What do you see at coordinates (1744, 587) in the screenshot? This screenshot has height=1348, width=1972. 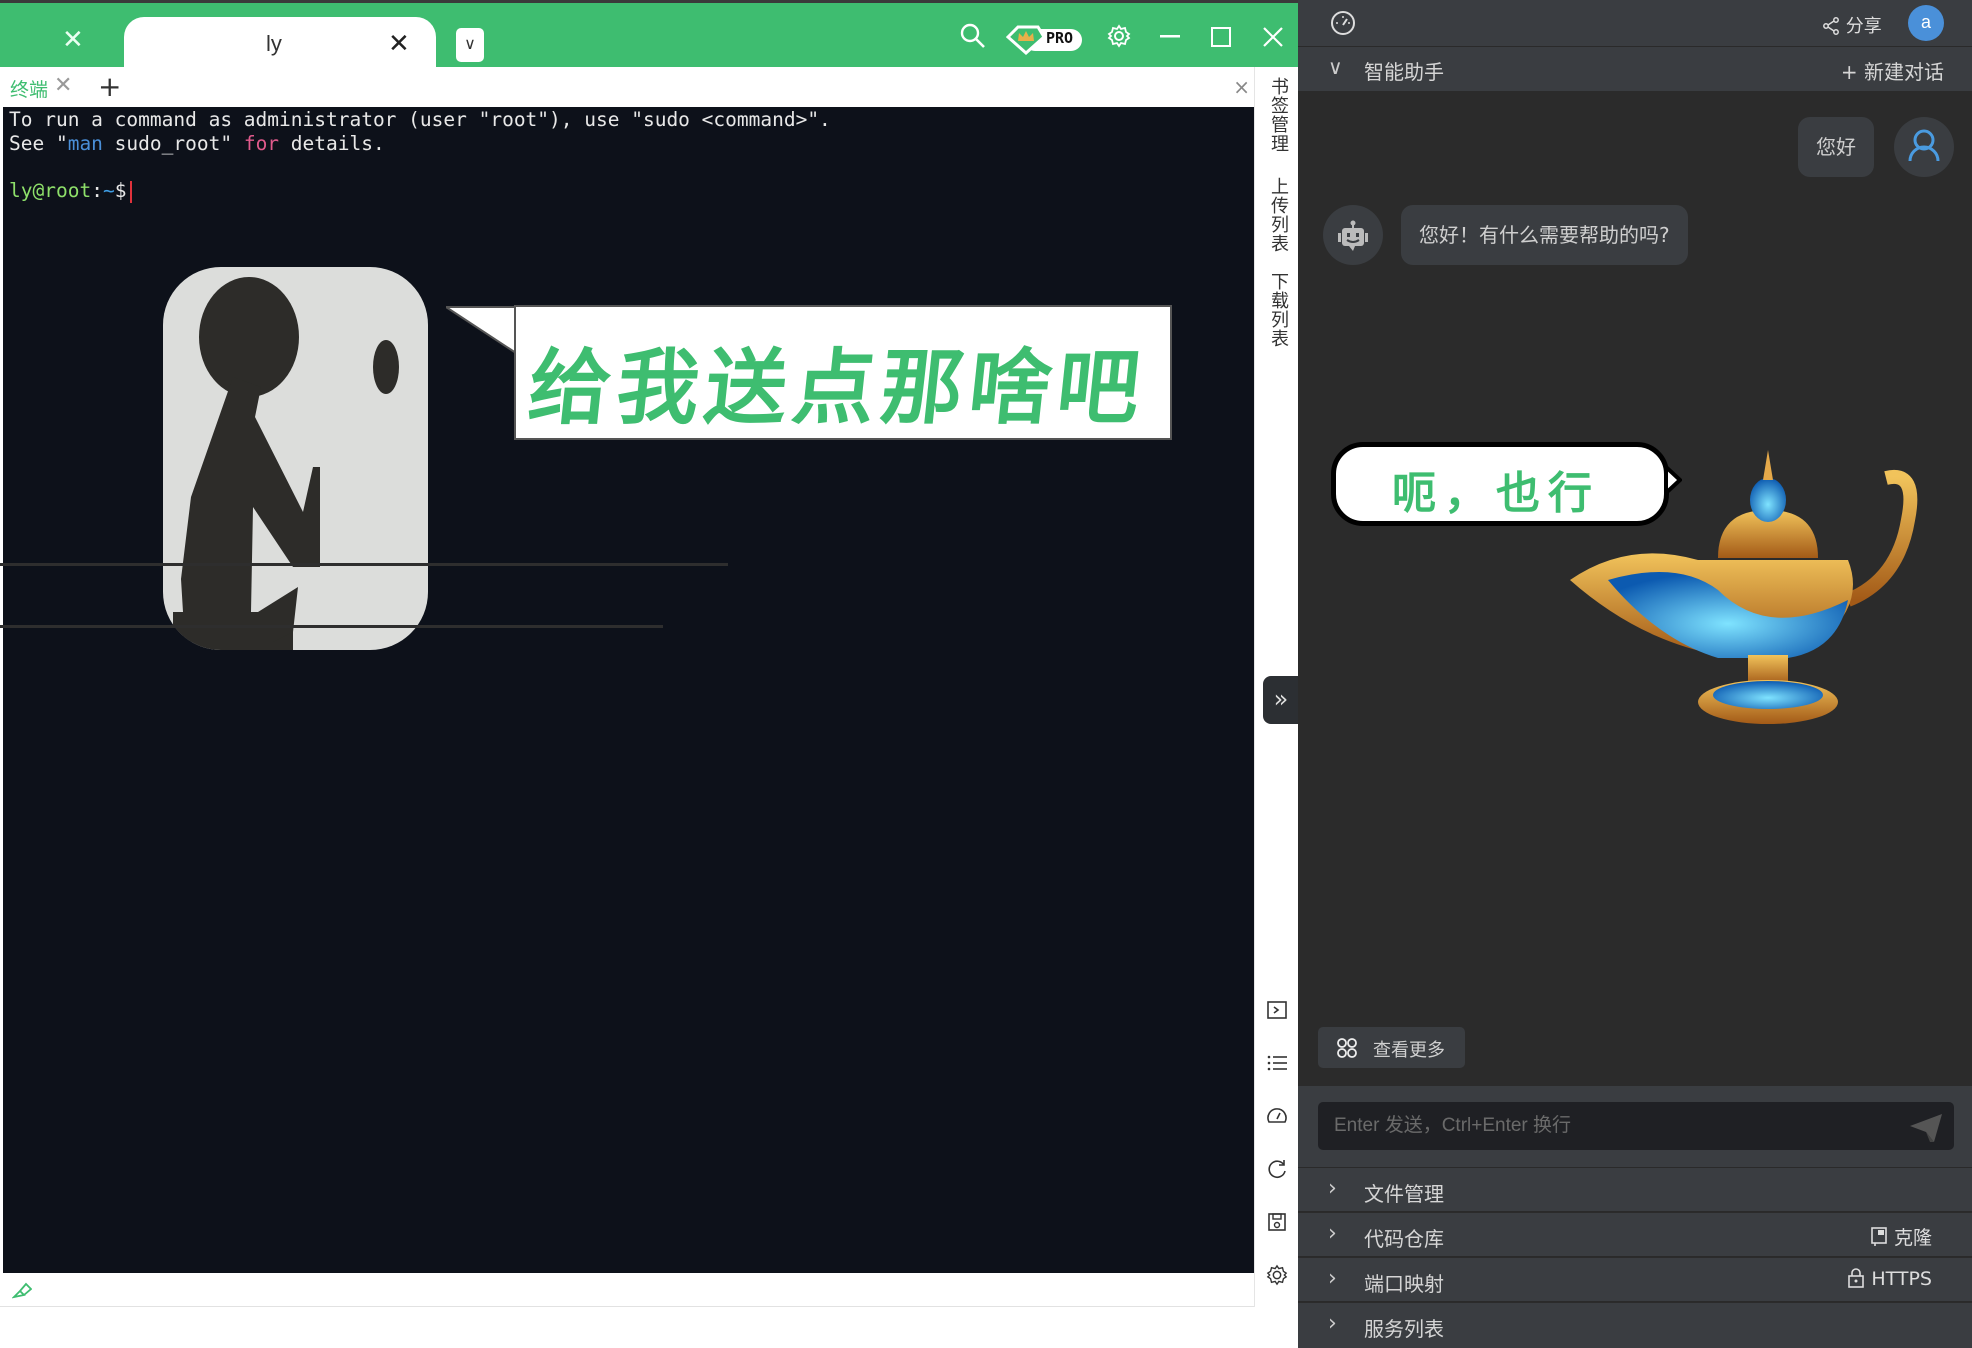 I see `magic-lamp-image` at bounding box center [1744, 587].